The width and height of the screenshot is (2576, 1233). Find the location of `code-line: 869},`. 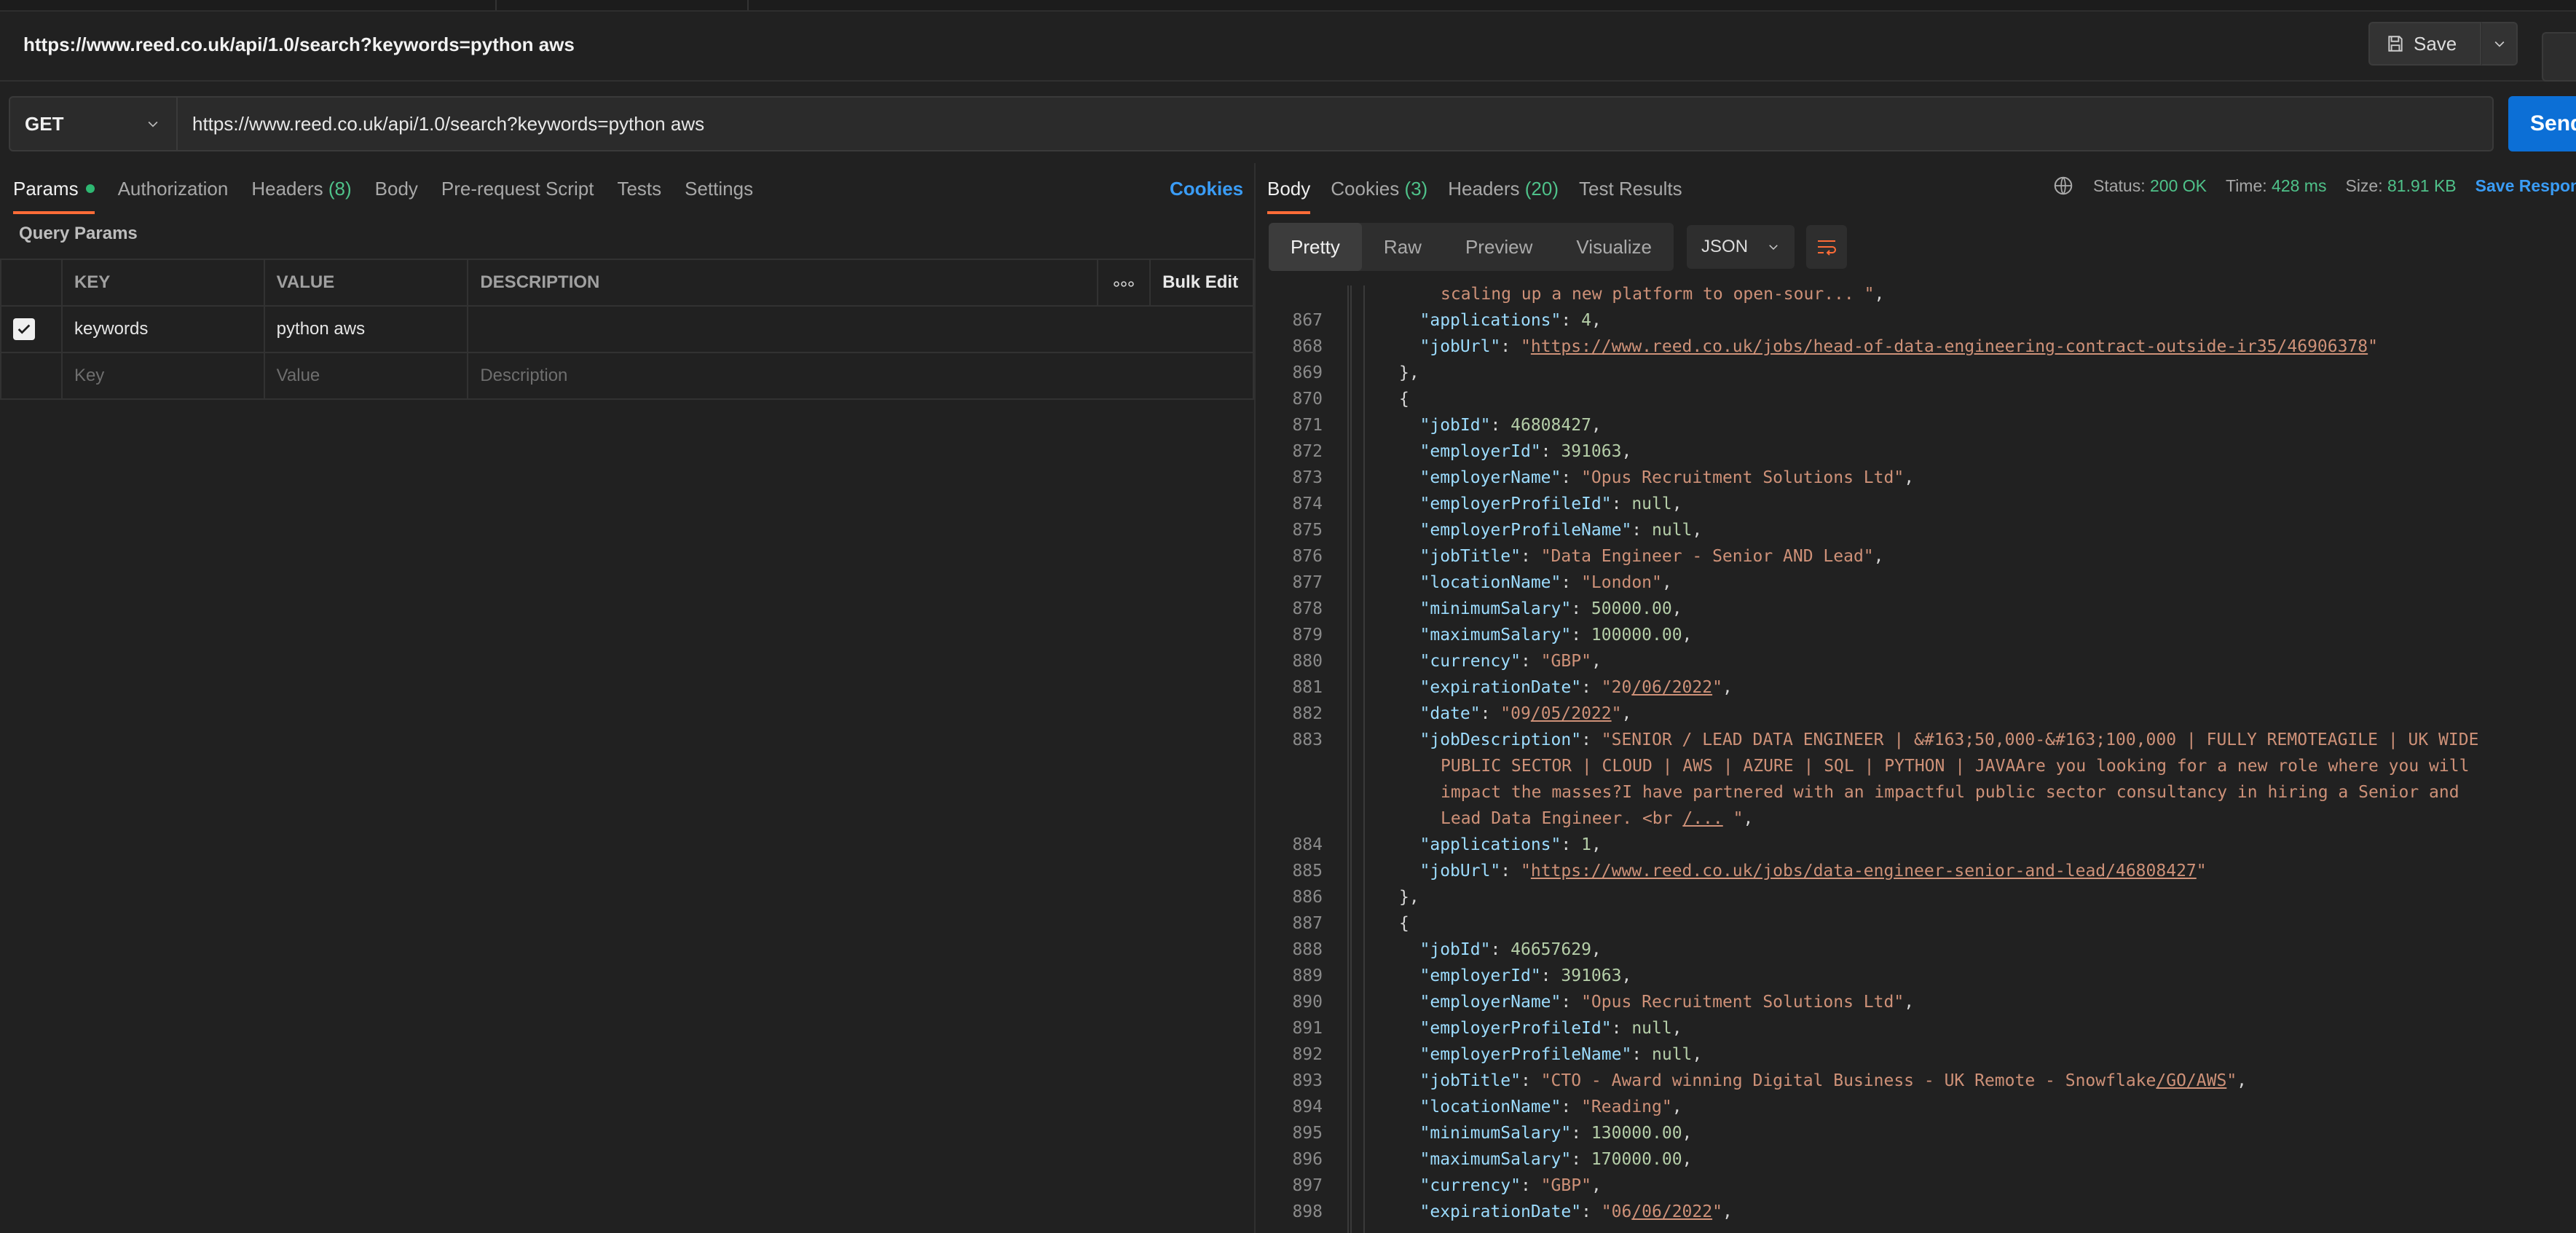

code-line: 869}, is located at coordinates (1916, 373).